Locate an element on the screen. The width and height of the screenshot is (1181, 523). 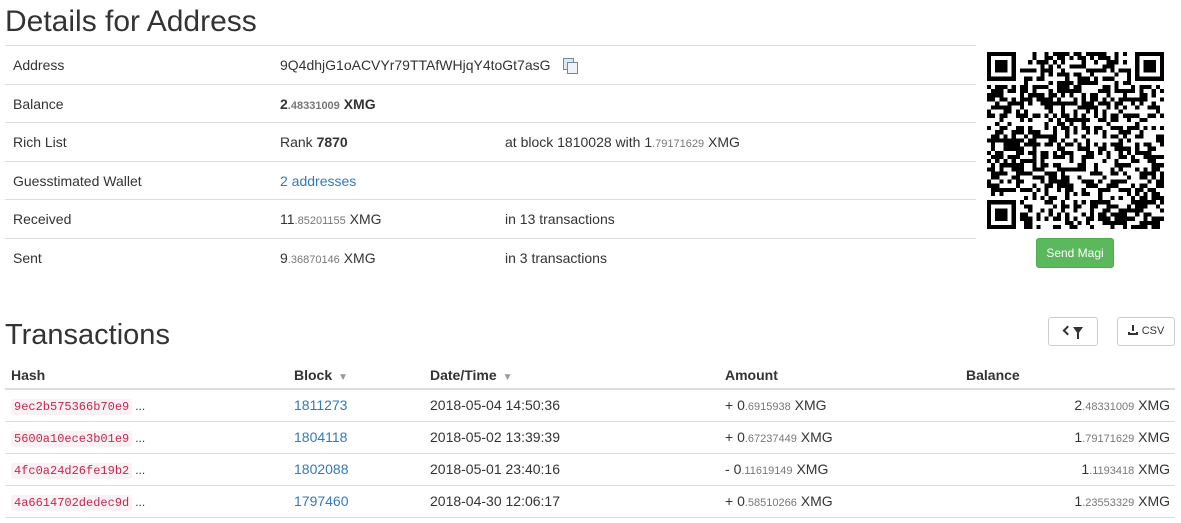
balance-label: Balance is located at coordinates (38, 103).